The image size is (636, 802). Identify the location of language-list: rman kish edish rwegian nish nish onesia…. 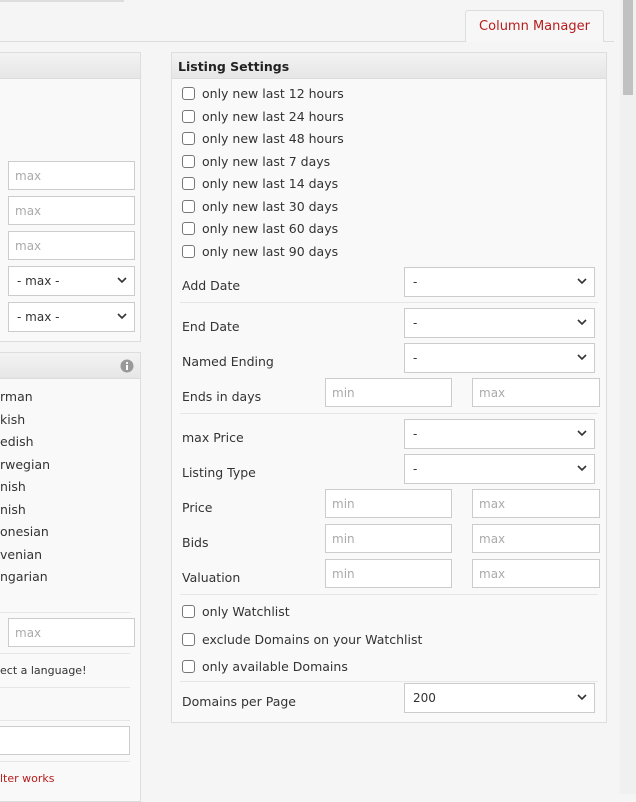
(25, 487).